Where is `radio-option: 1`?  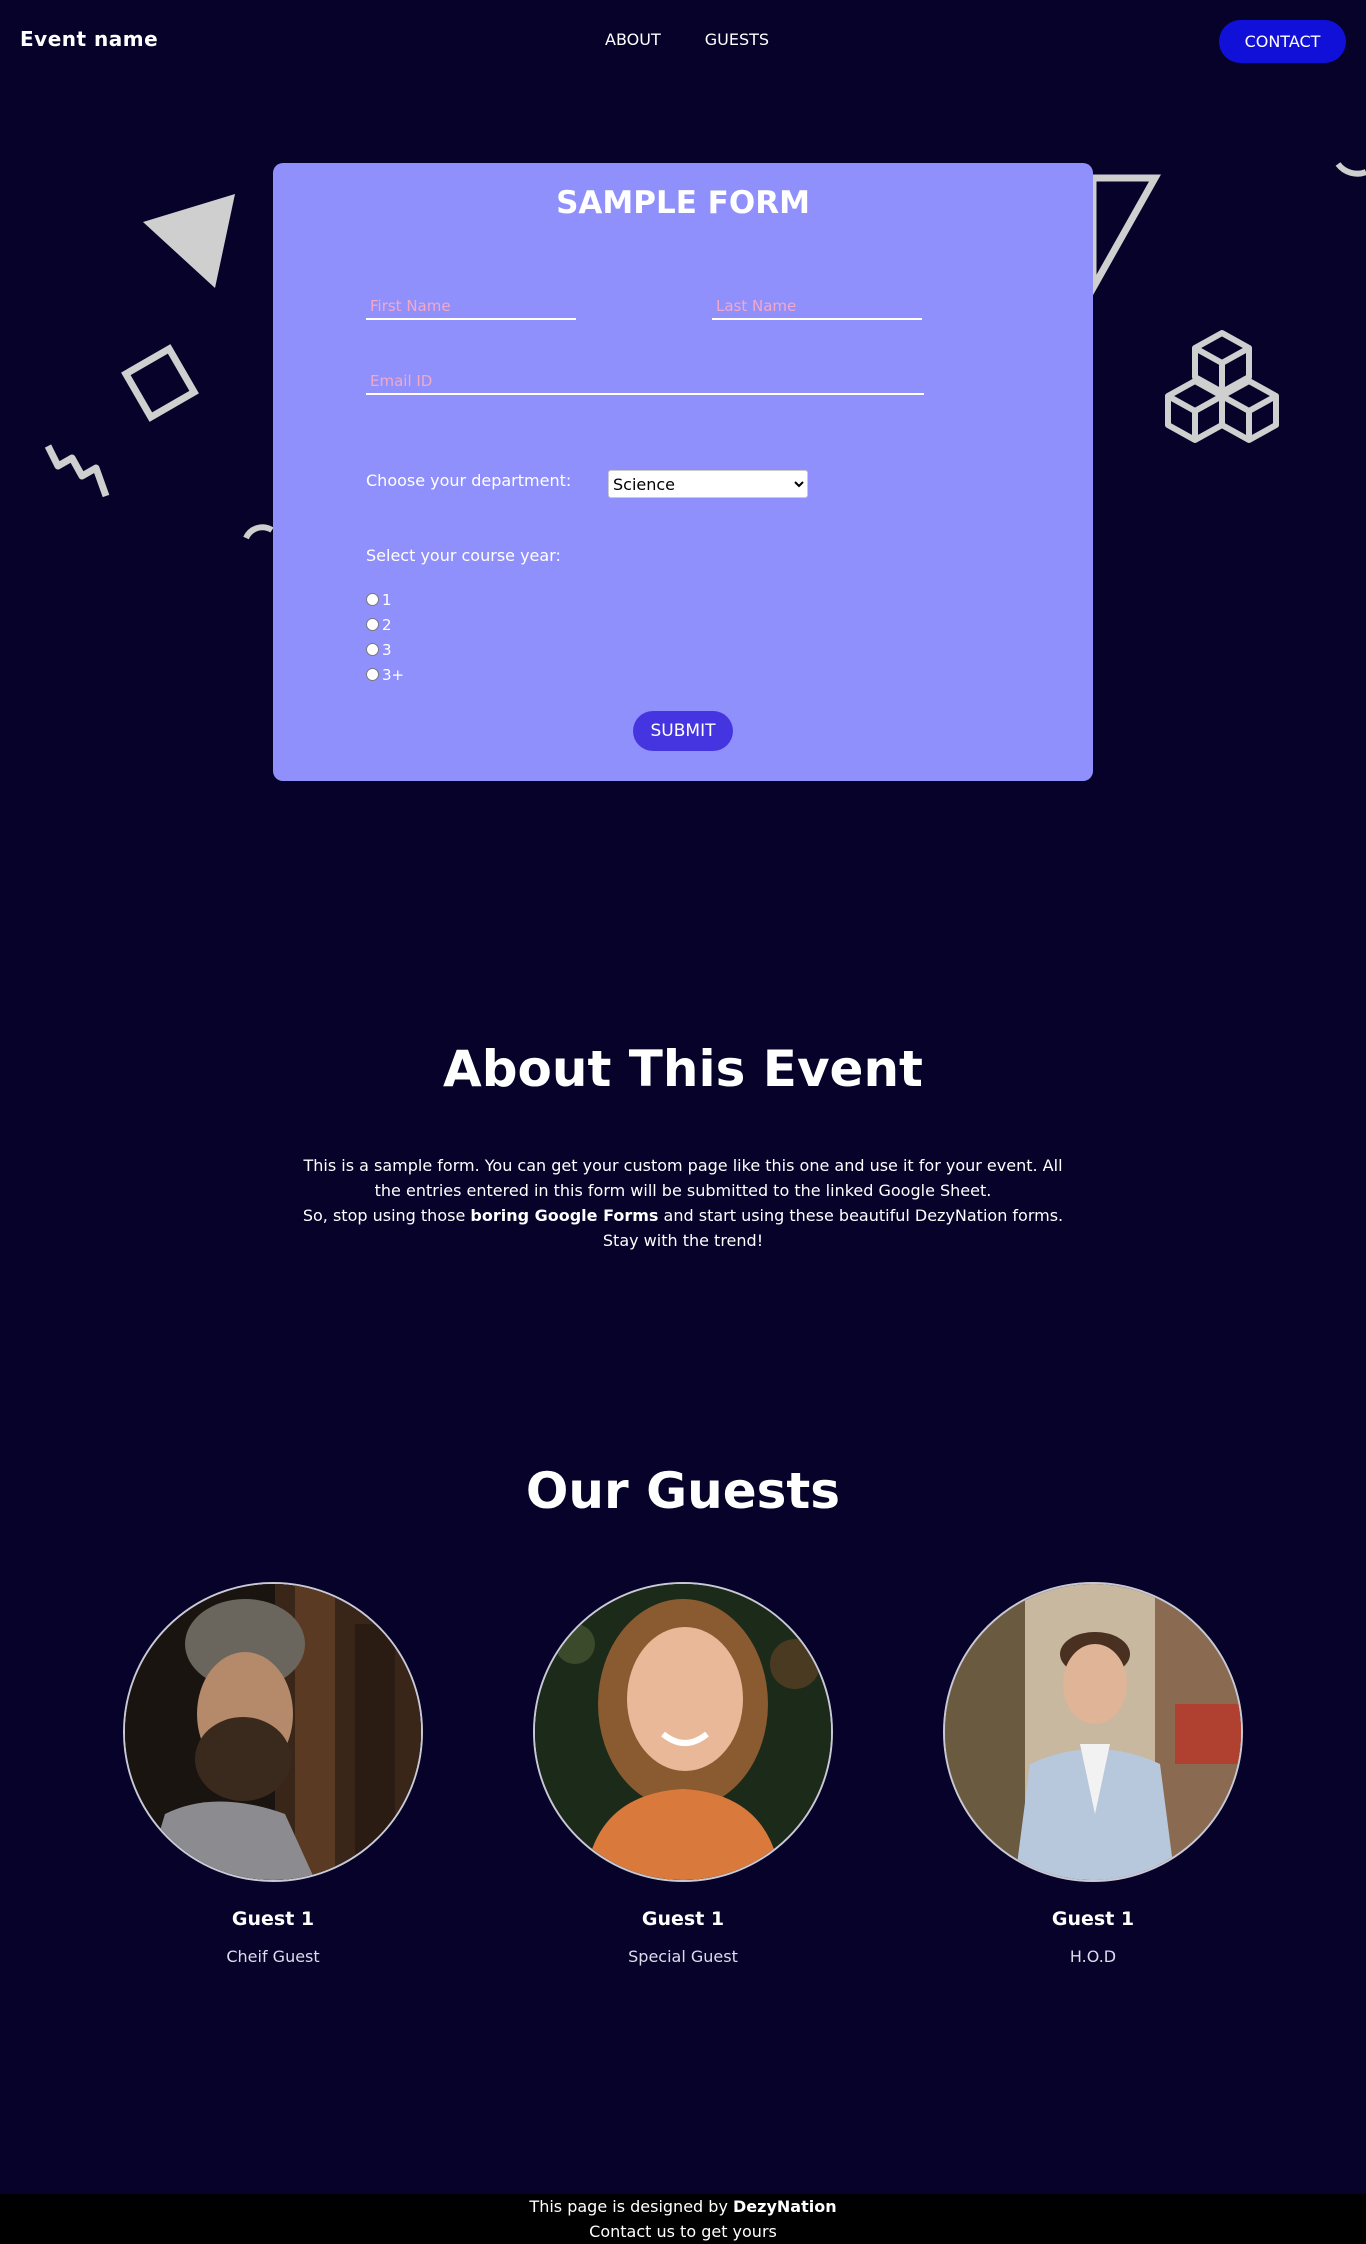 radio-option: 1 is located at coordinates (385, 599).